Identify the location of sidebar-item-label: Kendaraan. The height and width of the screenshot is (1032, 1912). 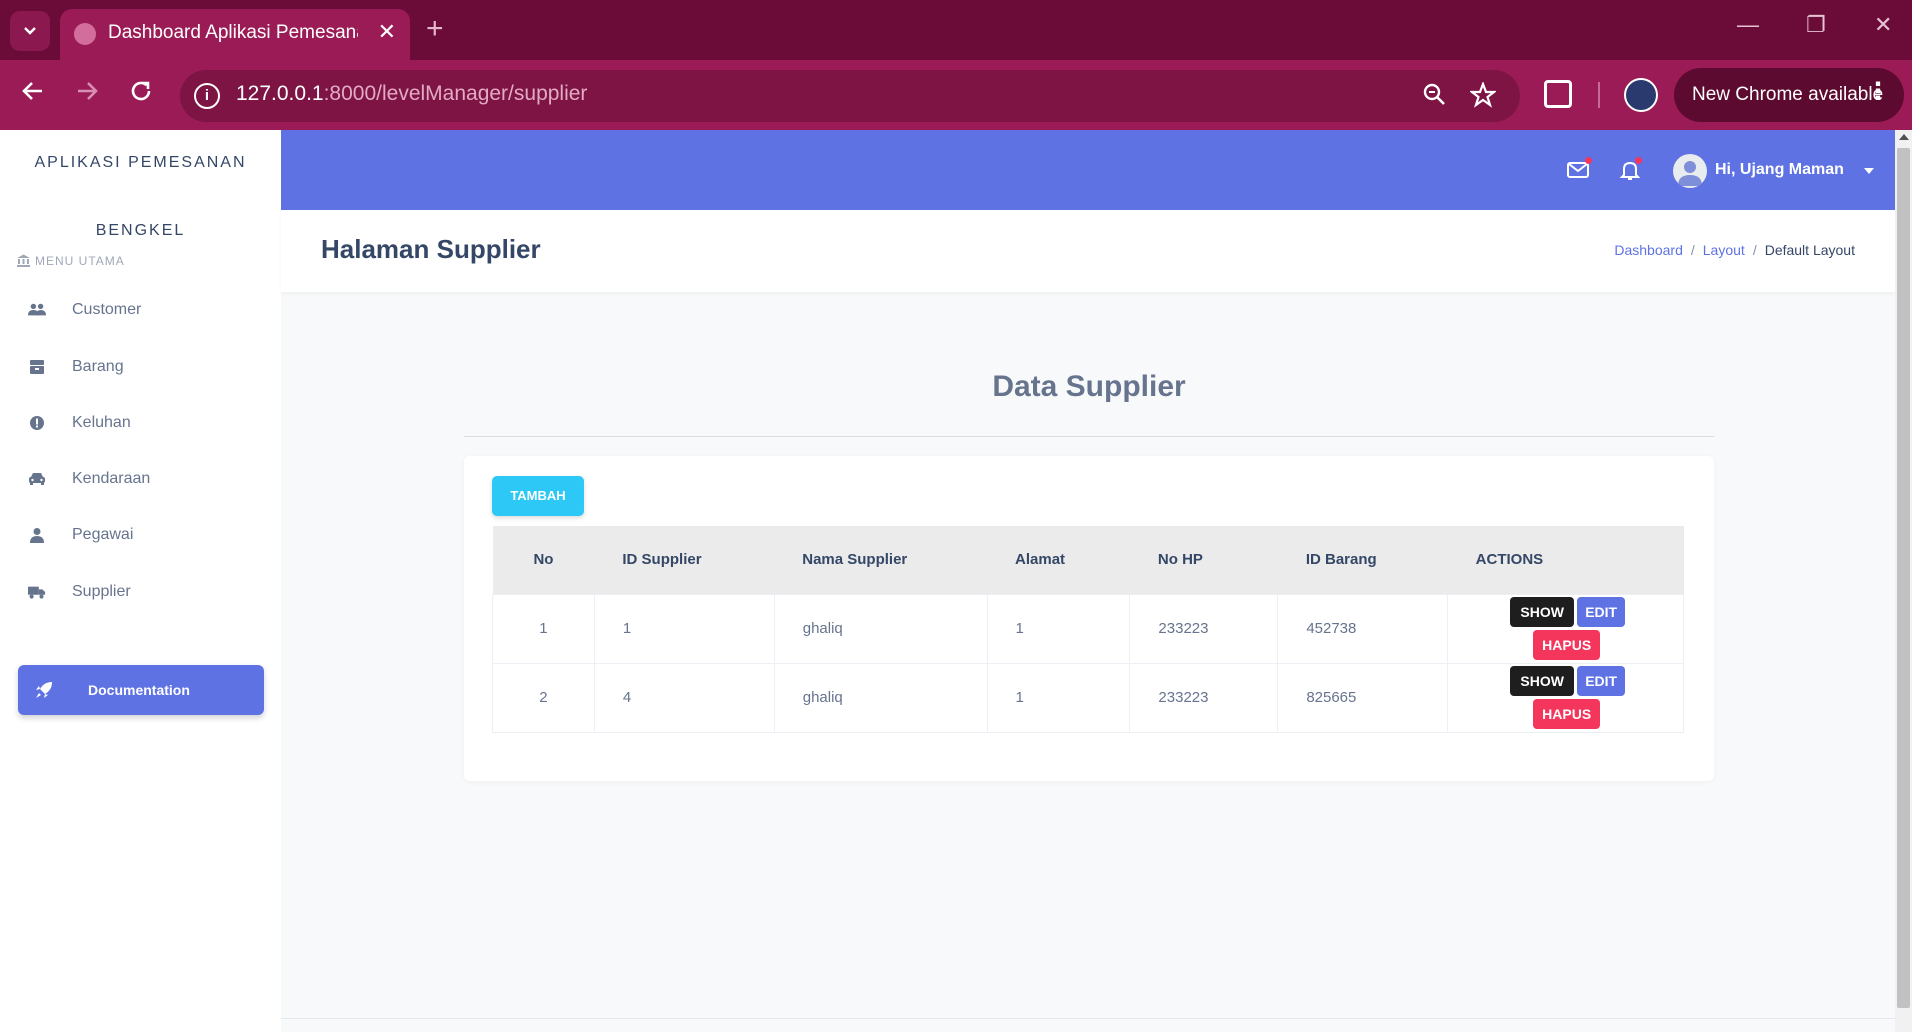
(111, 478).